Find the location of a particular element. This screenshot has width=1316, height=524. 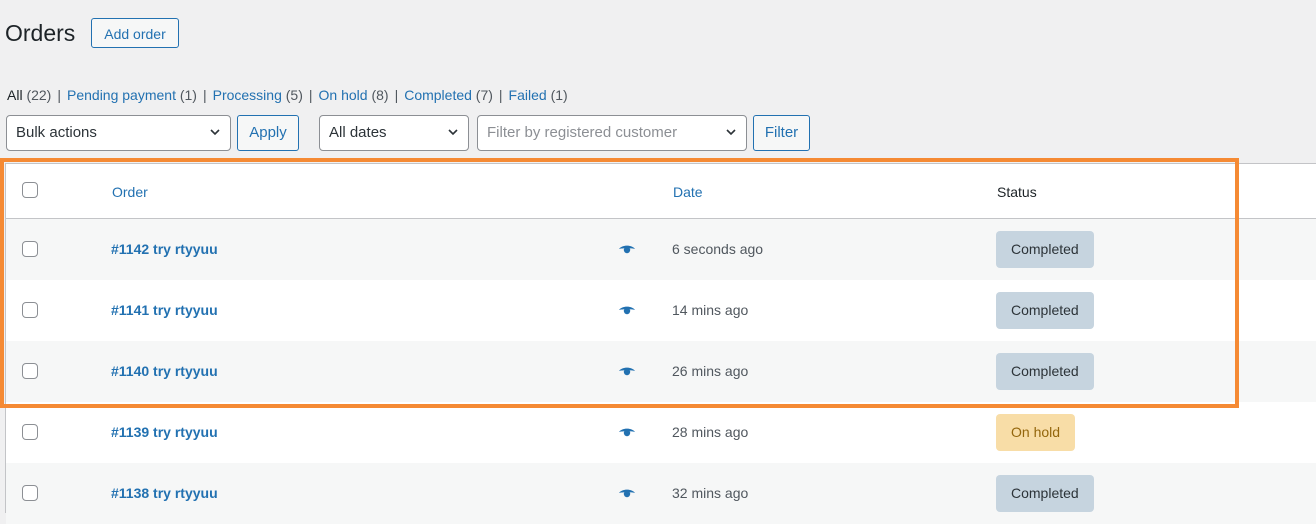

dates-value: All dates is located at coordinates (358, 132).